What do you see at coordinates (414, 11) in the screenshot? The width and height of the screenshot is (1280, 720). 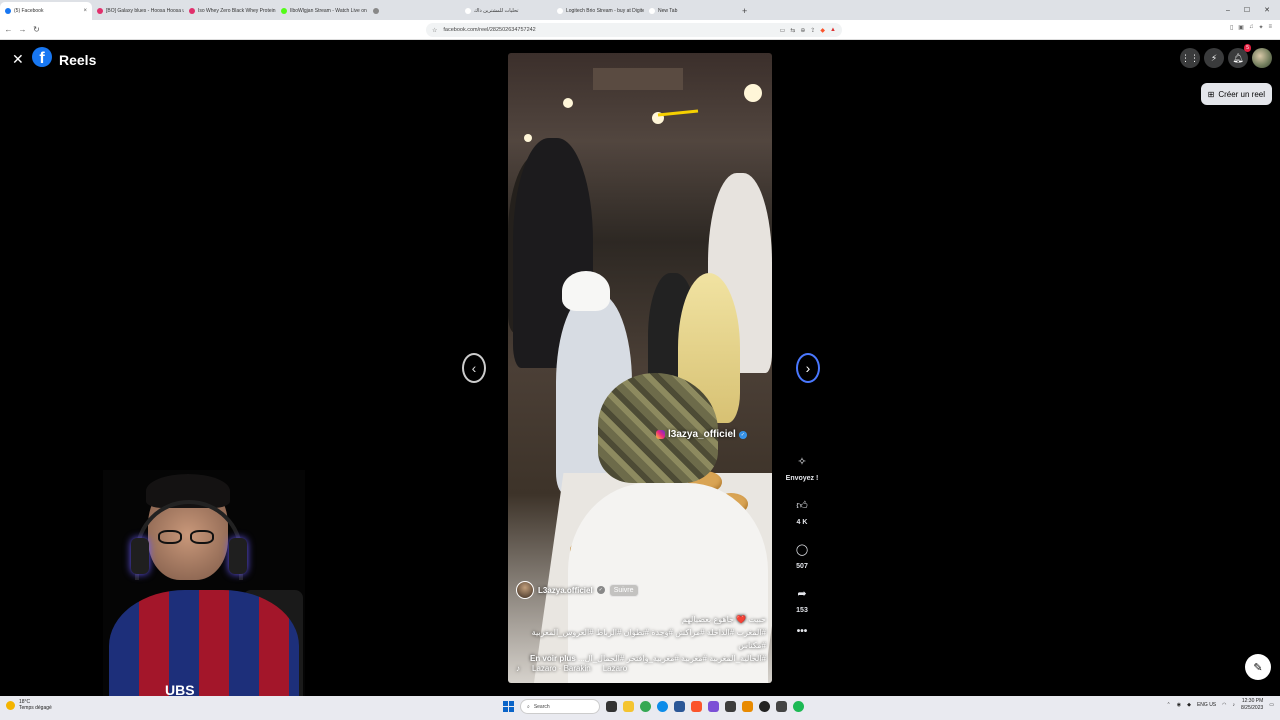 I see `browser-tab` at bounding box center [414, 11].